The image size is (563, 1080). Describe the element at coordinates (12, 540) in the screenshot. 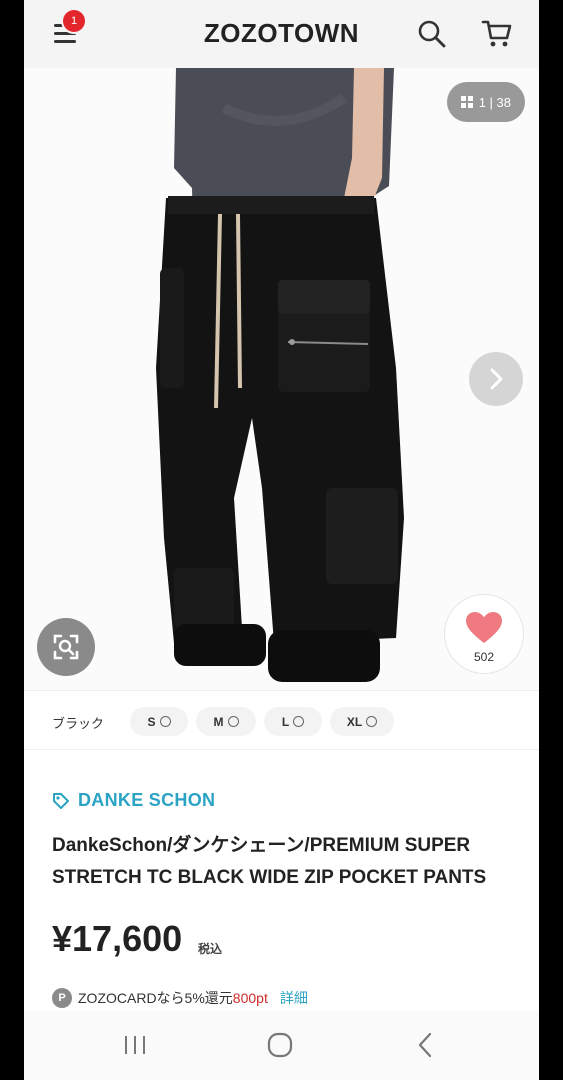

I see `device-bezel-left` at that location.